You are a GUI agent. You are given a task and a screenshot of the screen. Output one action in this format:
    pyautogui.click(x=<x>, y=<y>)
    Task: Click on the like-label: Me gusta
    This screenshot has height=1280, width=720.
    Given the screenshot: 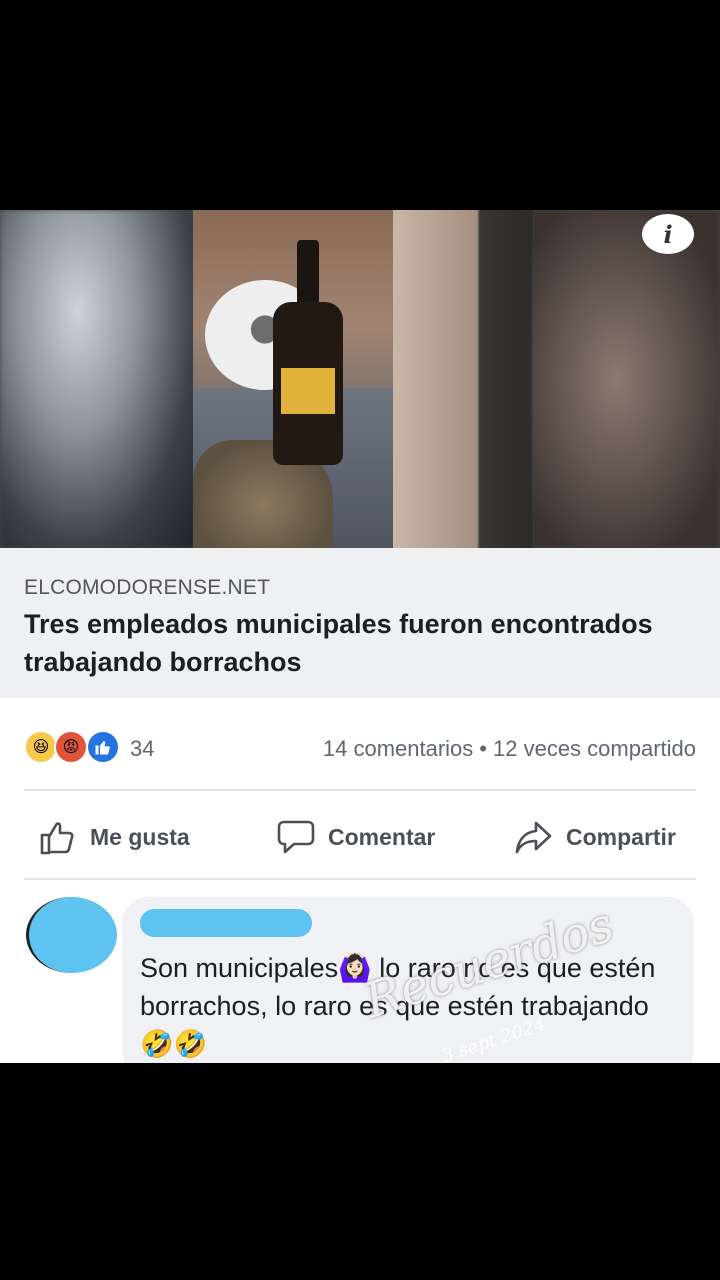 What is the action you would take?
    pyautogui.click(x=140, y=836)
    